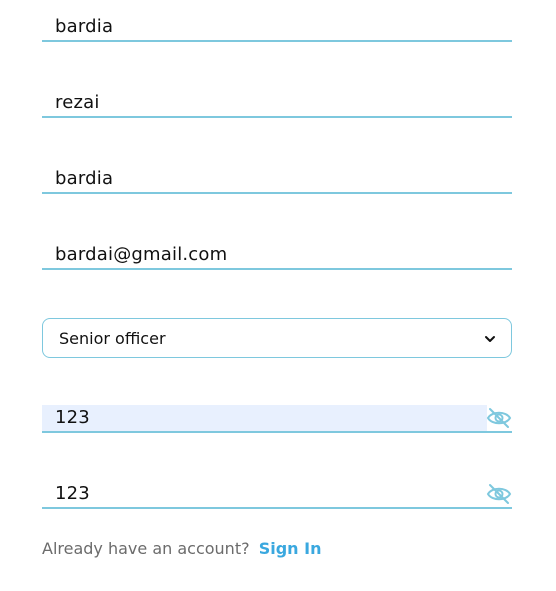  Describe the element at coordinates (277, 28) in the screenshot. I see `first-name-field: bardia` at that location.